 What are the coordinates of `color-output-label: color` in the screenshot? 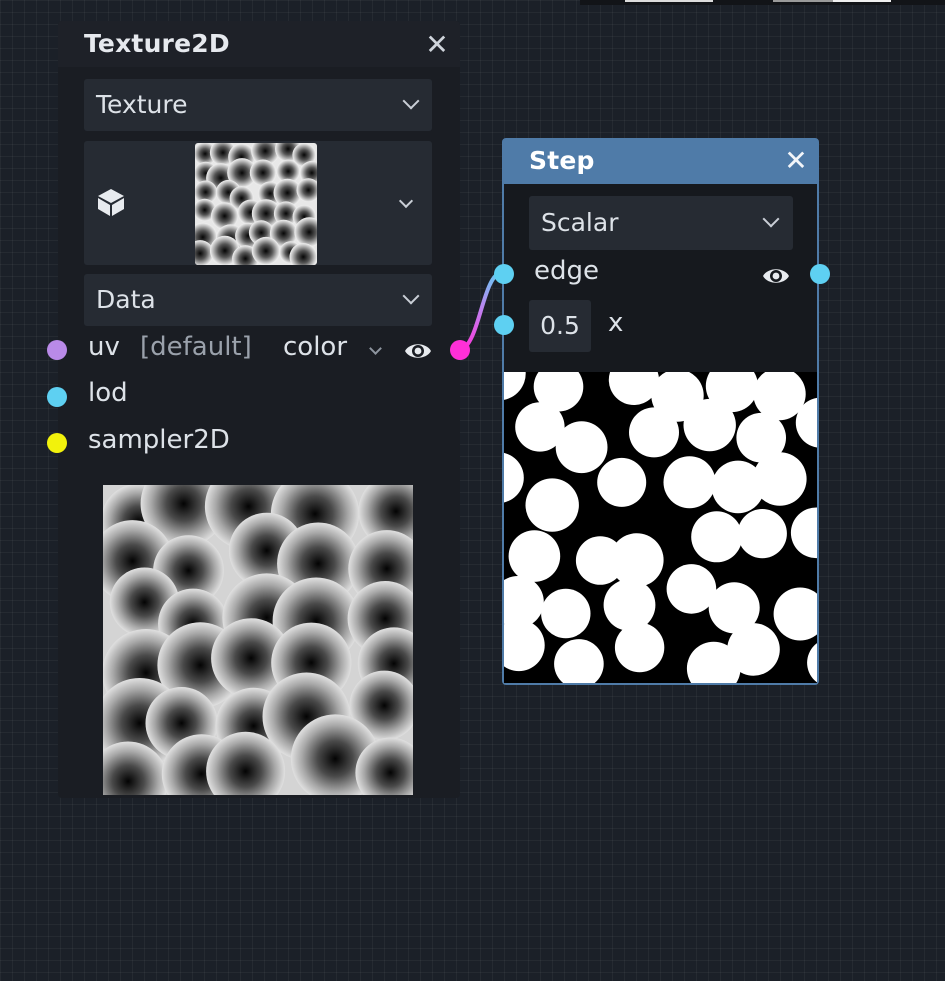 It's located at (315, 347).